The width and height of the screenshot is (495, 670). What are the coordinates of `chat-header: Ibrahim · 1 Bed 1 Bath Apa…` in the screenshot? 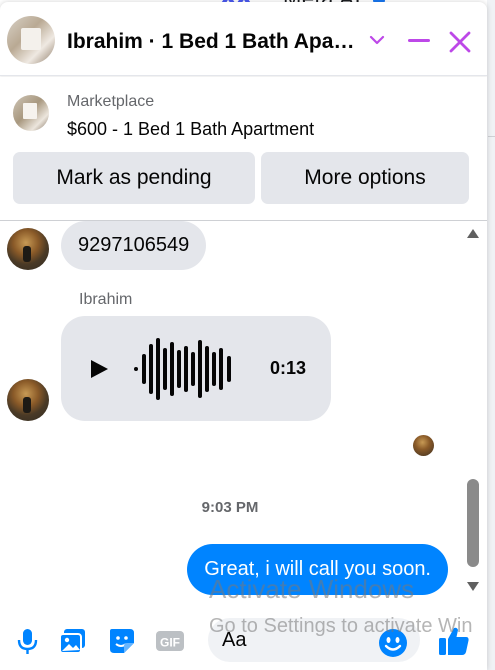 It's located at (243, 39).